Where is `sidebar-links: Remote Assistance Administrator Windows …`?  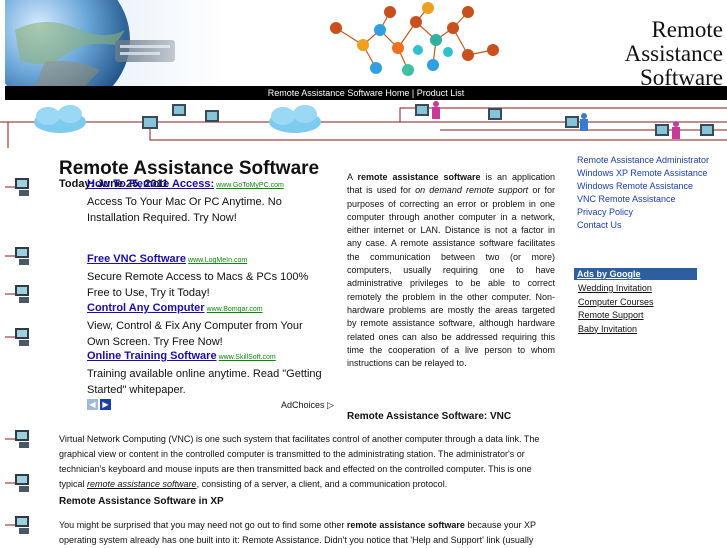
sidebar-links: Remote Assistance Administrator Windows … is located at coordinates (652, 193).